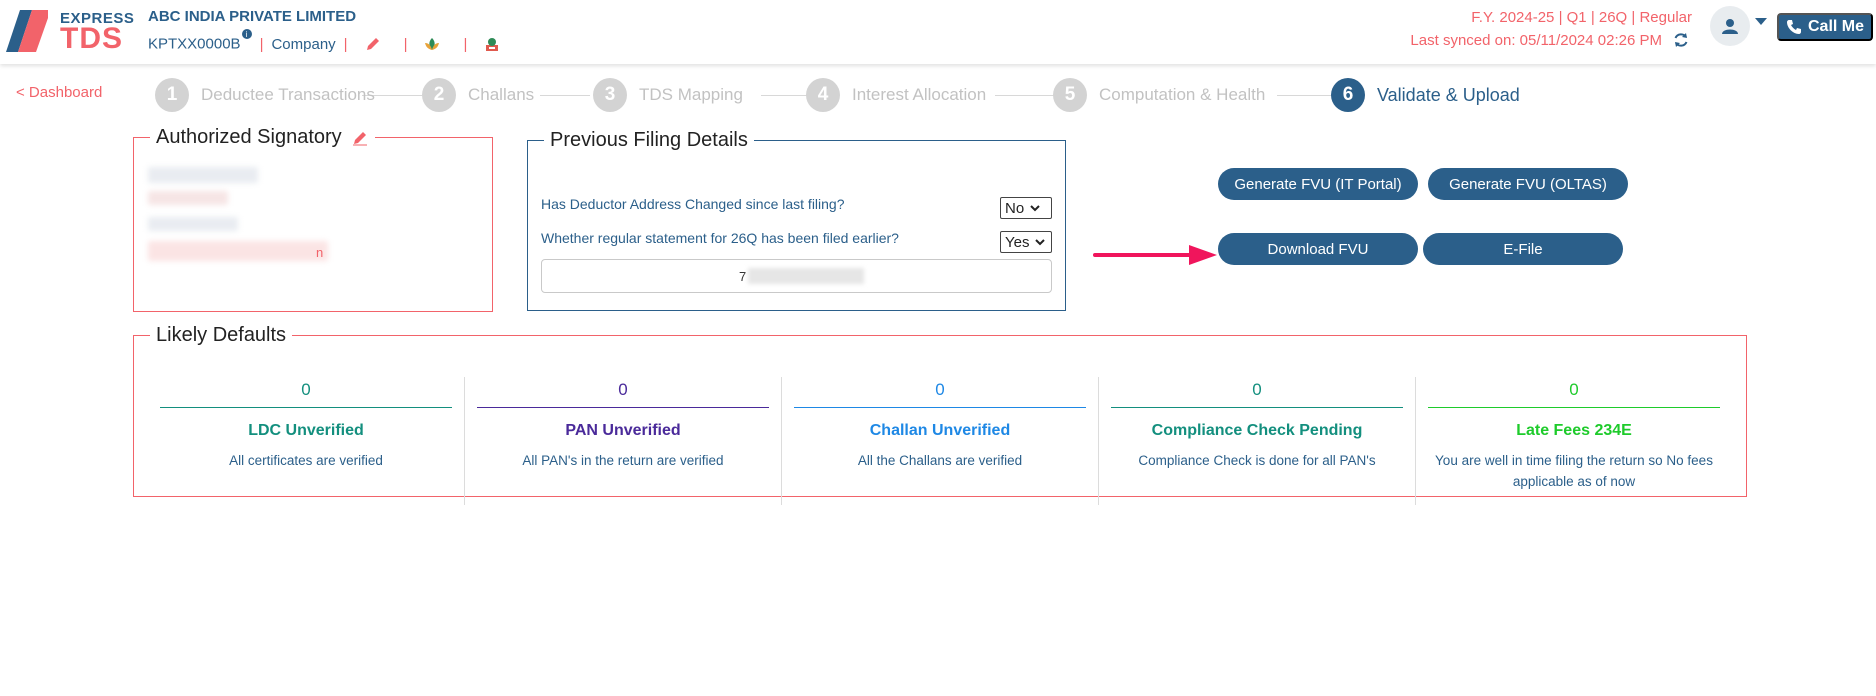 The height and width of the screenshot is (696, 1876). Describe the element at coordinates (252, 16) in the screenshot. I see `company-name: ABC INDIA PRIVATE LIMITED` at that location.